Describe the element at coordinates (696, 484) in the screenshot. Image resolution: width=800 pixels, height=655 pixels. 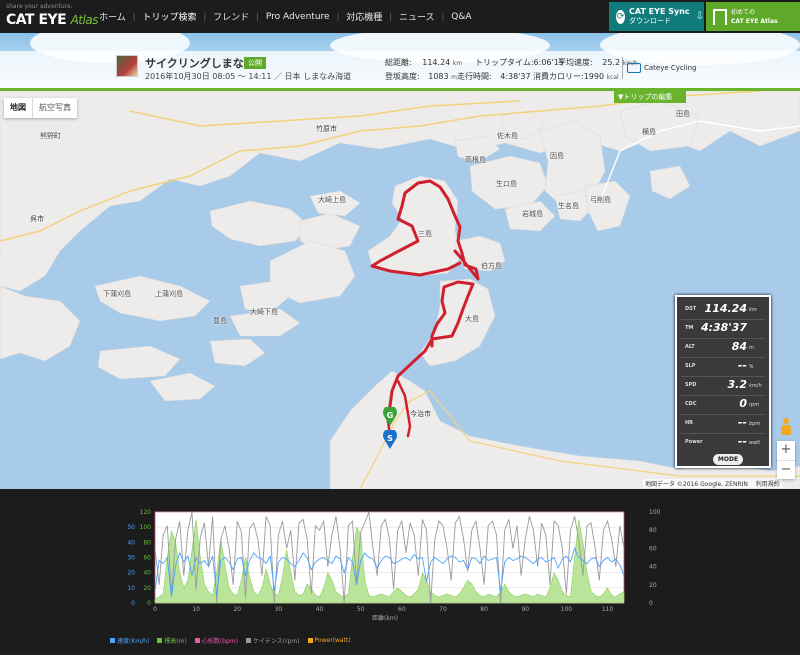
I see `attribution-text: 地図データ ©2016 Google, ZENRIN` at that location.